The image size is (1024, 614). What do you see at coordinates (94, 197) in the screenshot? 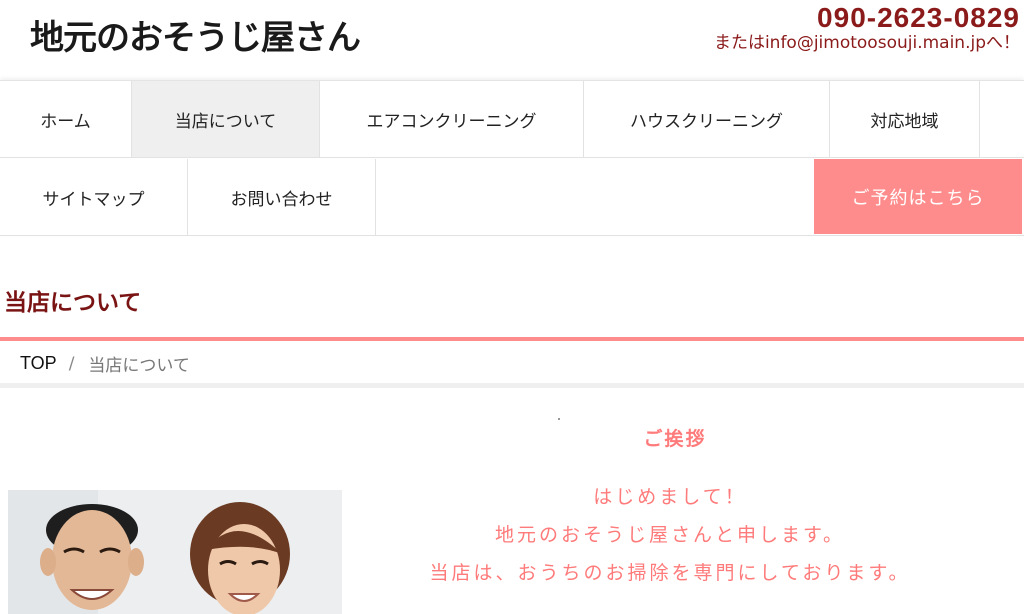
I see `nav-item-sitemap: サイトマップ` at bounding box center [94, 197].